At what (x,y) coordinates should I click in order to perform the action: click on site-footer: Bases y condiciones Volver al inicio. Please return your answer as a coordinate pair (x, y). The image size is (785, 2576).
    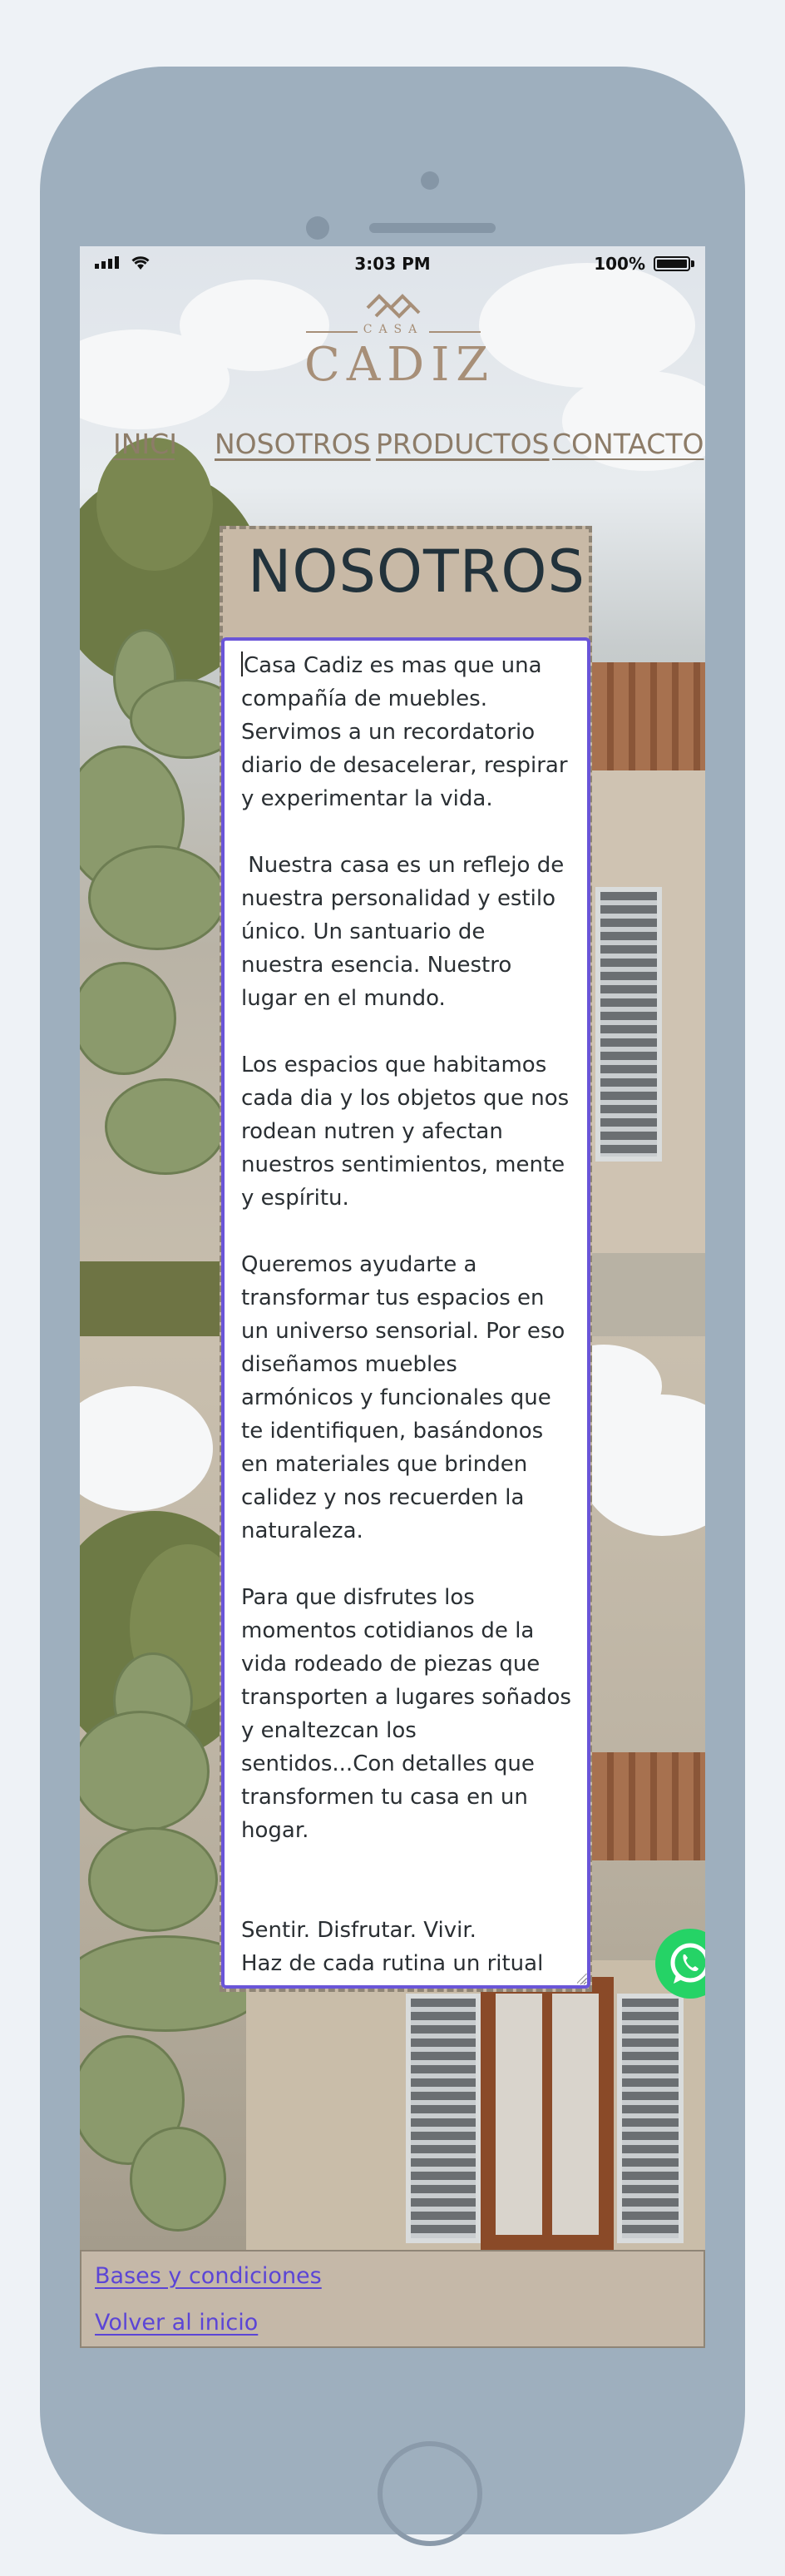
    Looking at the image, I should click on (392, 2299).